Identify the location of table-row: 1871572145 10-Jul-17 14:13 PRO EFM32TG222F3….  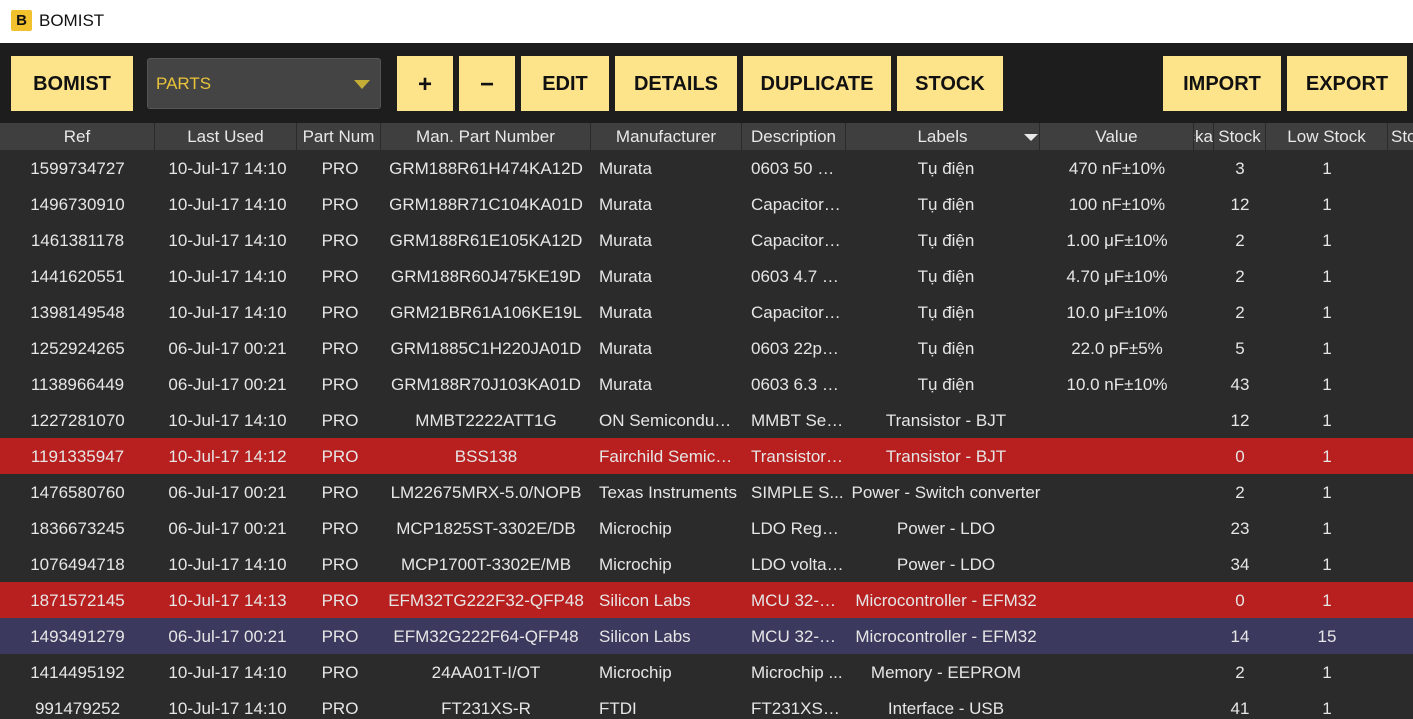
(706, 600).